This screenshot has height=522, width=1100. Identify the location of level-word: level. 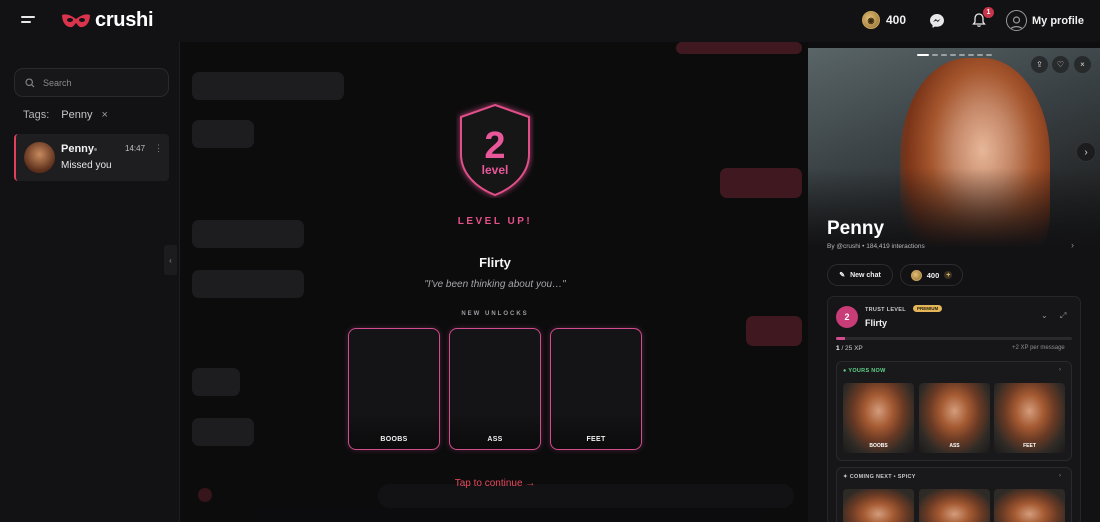
(495, 170).